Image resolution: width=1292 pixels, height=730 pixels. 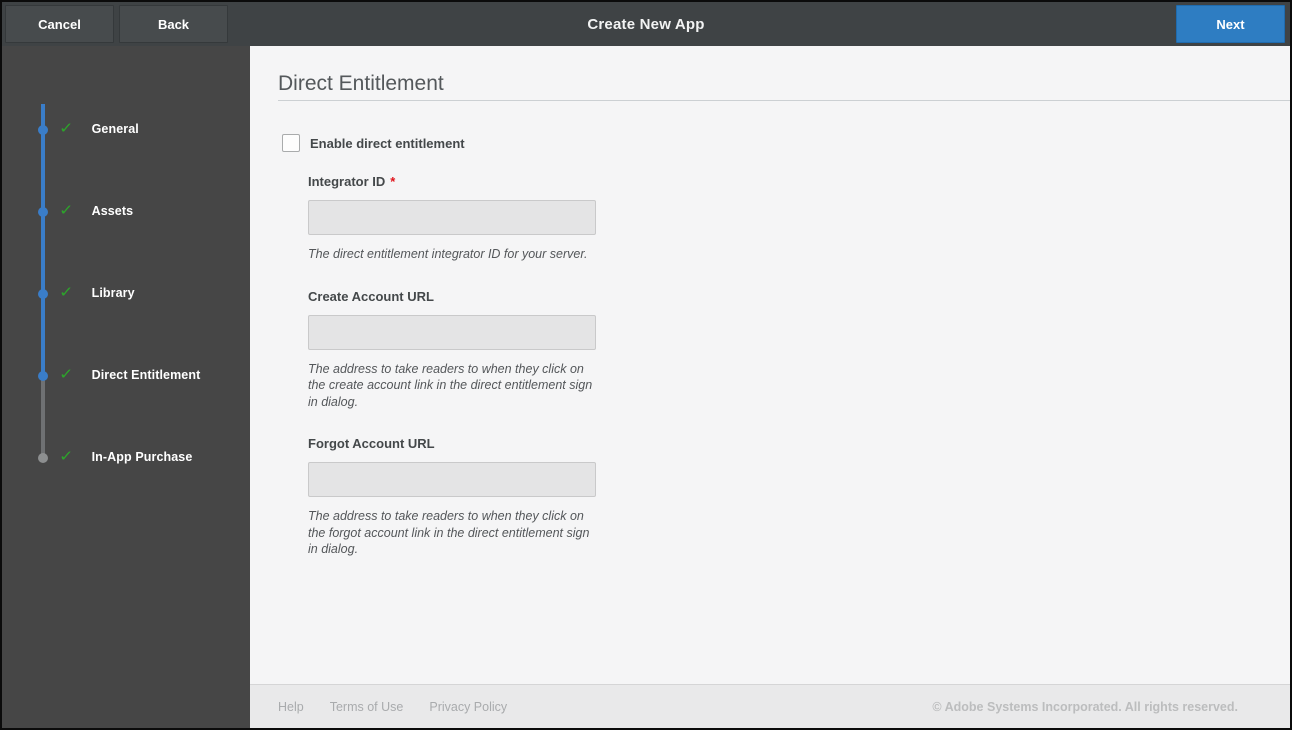 What do you see at coordinates (43, 130) in the screenshot?
I see `step-dot-general` at bounding box center [43, 130].